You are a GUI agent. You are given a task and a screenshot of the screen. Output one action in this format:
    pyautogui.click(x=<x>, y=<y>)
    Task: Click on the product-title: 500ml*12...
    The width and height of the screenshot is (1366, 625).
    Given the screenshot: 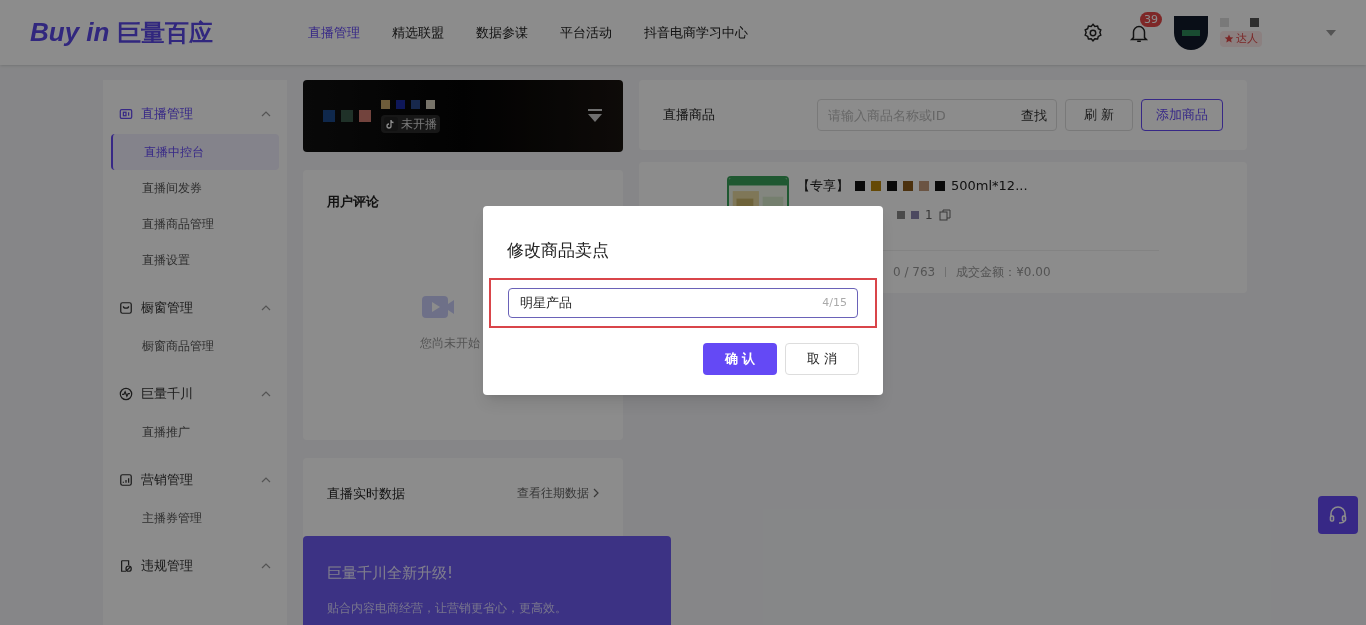 What is the action you would take?
    pyautogui.click(x=989, y=186)
    